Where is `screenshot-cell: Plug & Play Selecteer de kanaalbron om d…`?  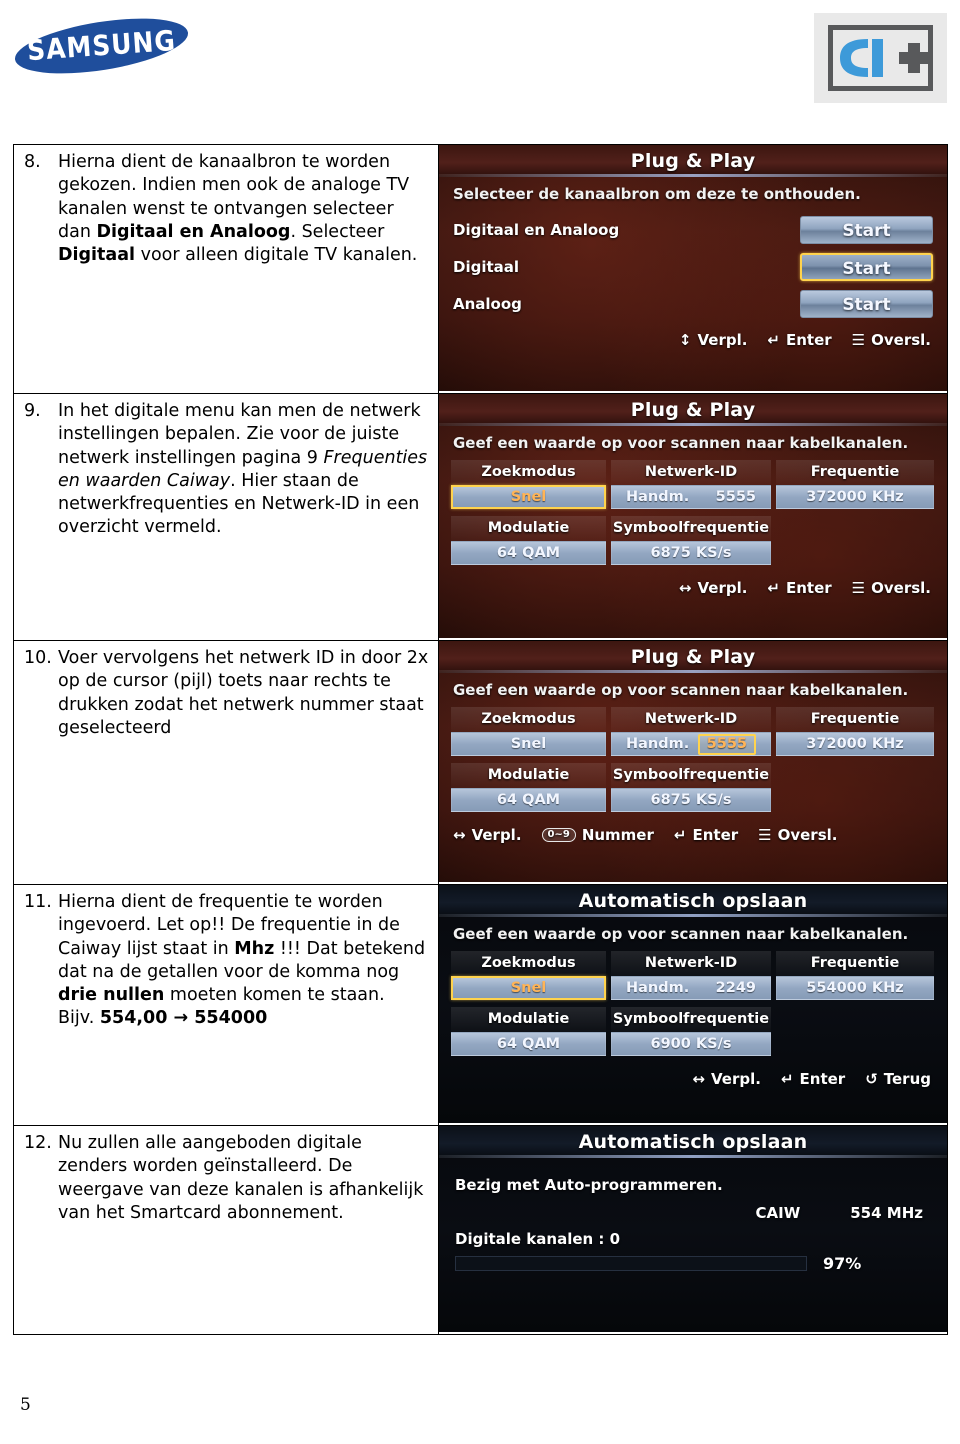 screenshot-cell: Plug & Play Selecteer de kanaalbron om d… is located at coordinates (693, 269).